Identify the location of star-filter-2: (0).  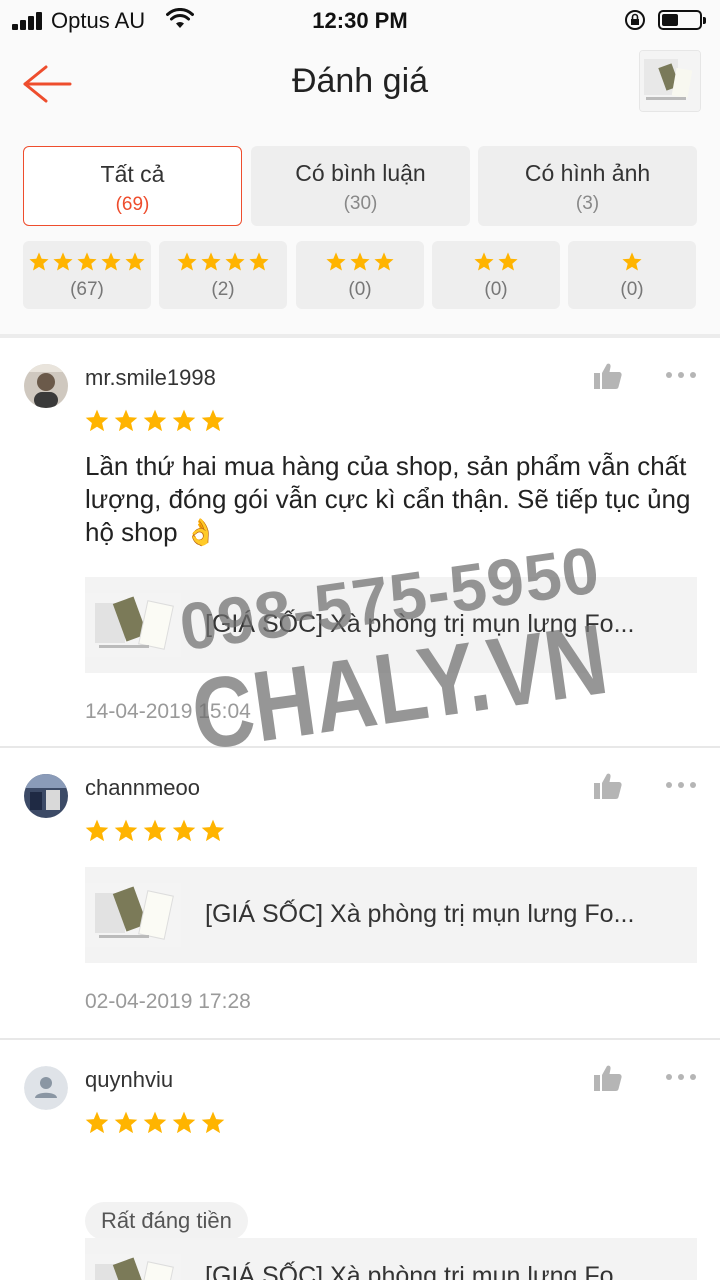
(496, 275).